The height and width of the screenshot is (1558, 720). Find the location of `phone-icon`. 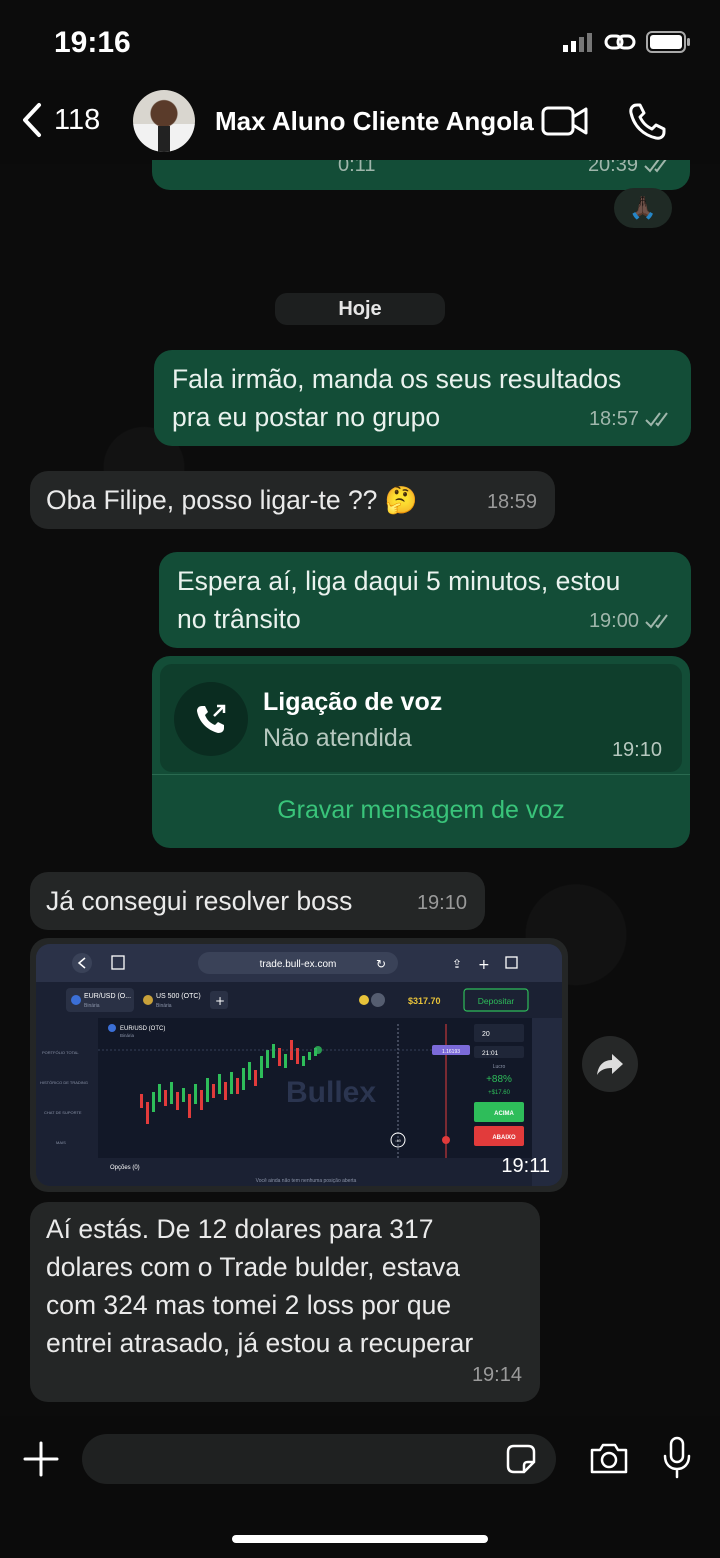

phone-icon is located at coordinates (647, 122).